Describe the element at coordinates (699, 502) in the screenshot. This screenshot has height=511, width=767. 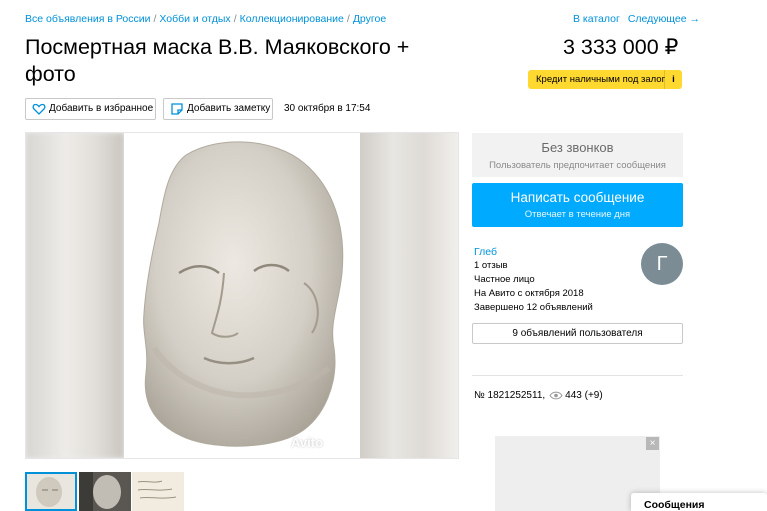
I see `messages-tab: Сообщения` at that location.